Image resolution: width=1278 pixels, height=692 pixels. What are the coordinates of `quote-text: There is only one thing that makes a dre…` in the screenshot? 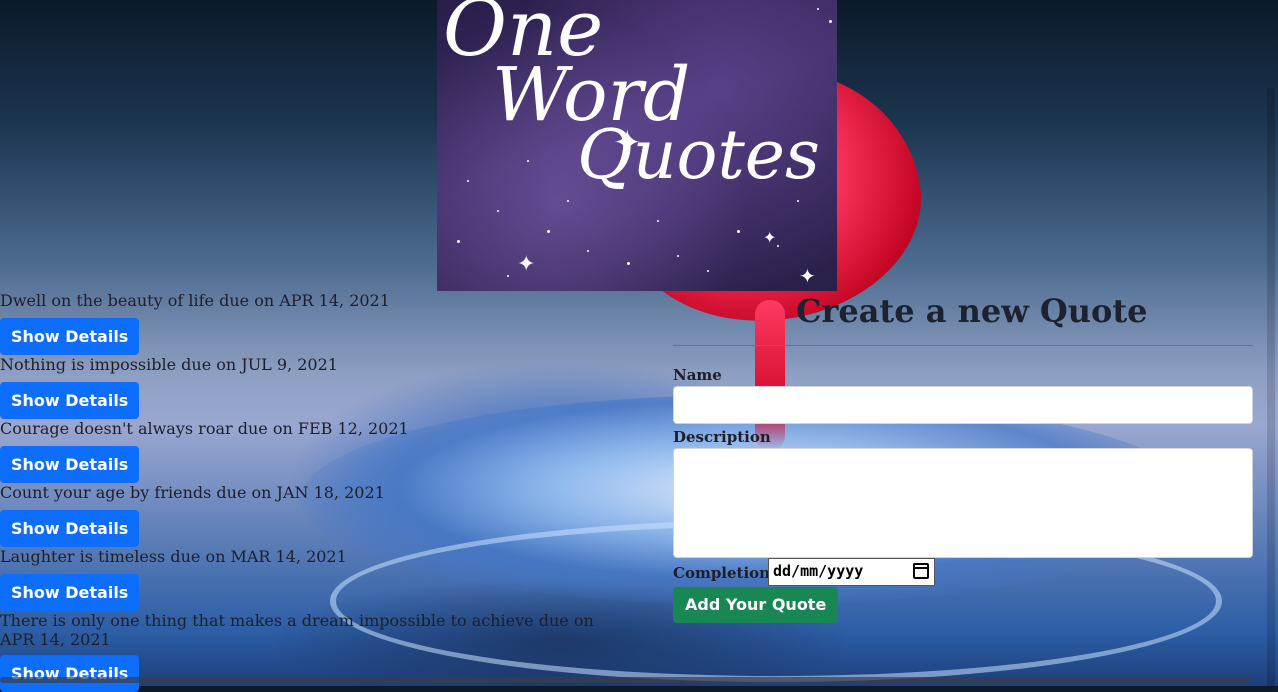 It's located at (297, 630).